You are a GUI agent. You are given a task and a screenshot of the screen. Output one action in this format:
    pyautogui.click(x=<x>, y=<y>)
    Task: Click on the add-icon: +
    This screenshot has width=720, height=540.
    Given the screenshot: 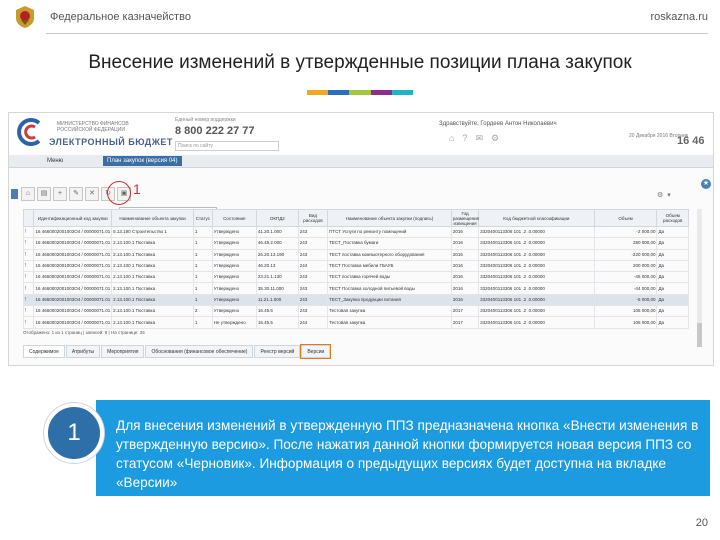 What is the action you would take?
    pyautogui.click(x=60, y=194)
    